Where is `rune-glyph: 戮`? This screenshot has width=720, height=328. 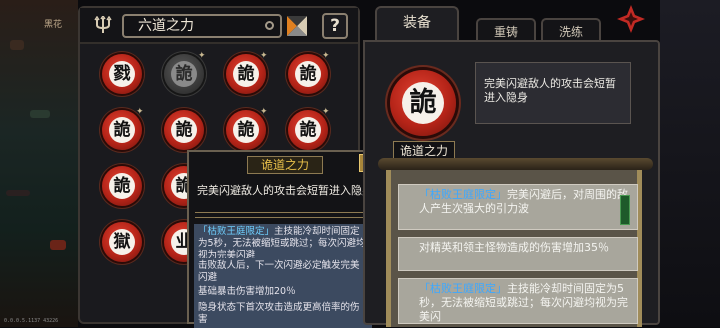 rune-glyph: 戮 is located at coordinates (122, 74).